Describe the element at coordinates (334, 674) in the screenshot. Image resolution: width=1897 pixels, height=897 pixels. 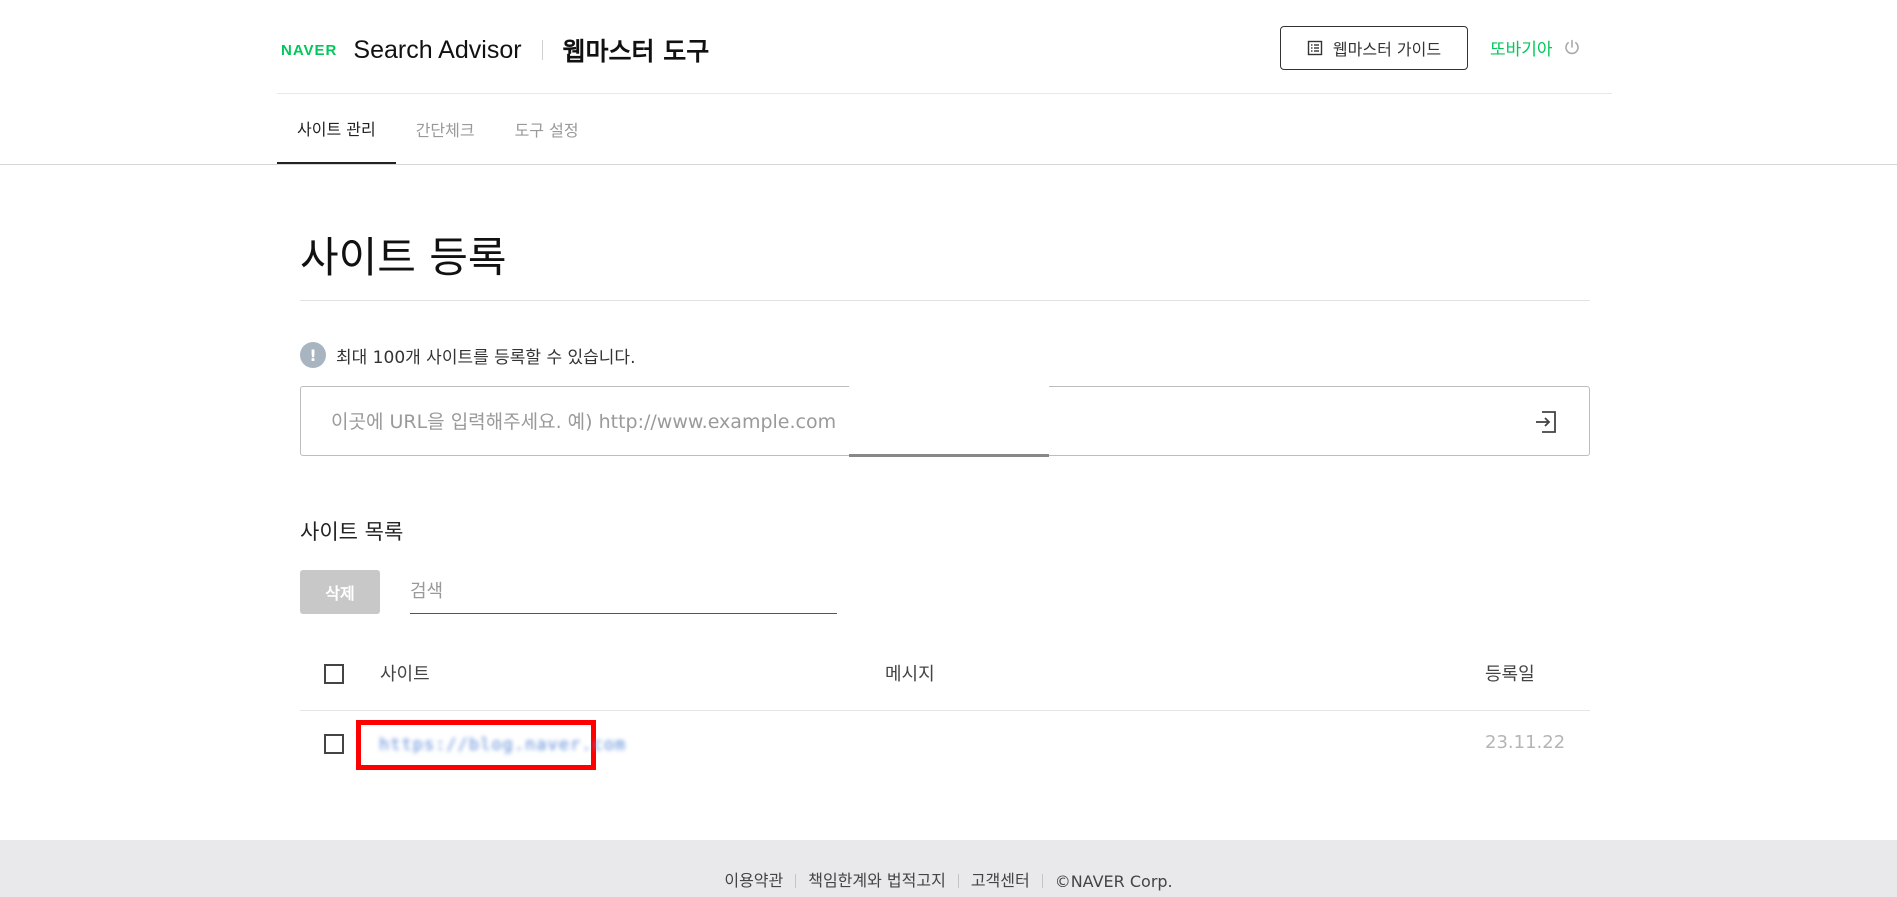
I see `select-all-checkbox` at that location.